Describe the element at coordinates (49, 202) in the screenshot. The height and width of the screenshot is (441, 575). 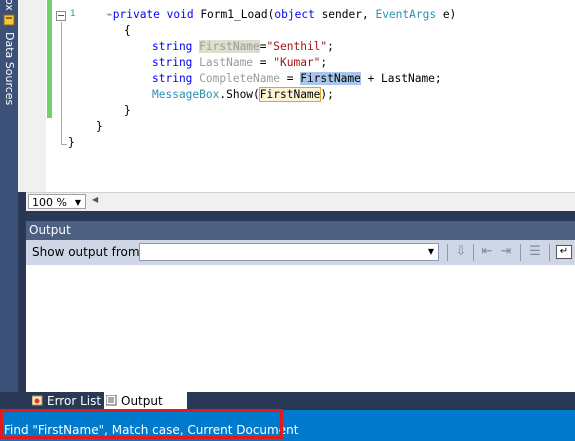
I see `zoom-value: 100 %` at that location.